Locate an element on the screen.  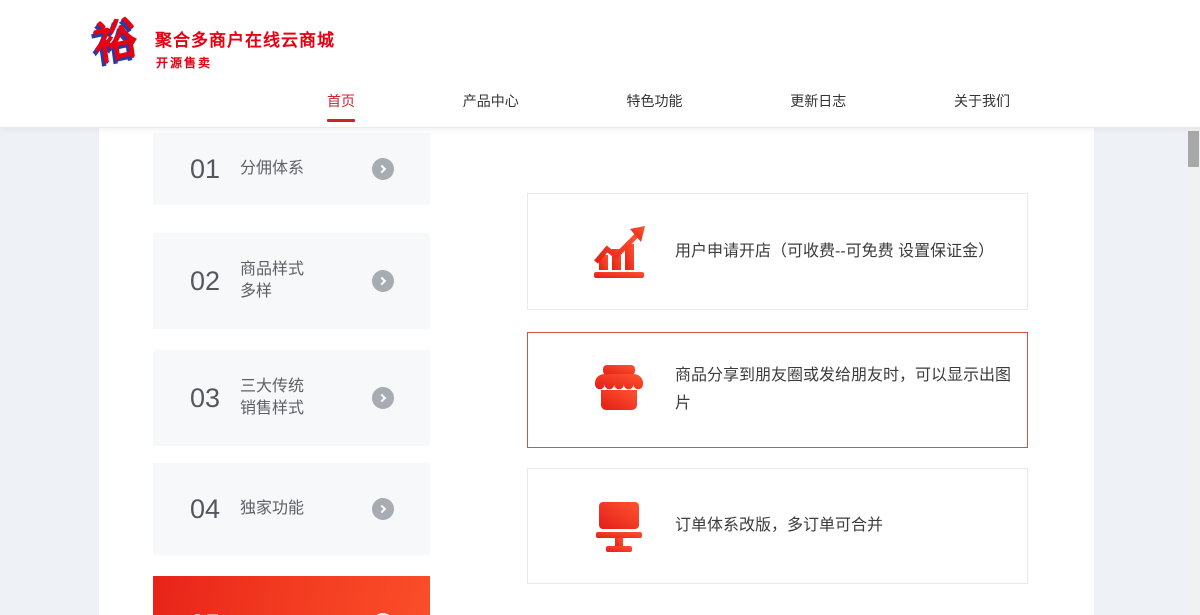
feature-card-share-product: 商品分享到朋友圈或发给朋友时，可以显示出图片 is located at coordinates (777, 390).